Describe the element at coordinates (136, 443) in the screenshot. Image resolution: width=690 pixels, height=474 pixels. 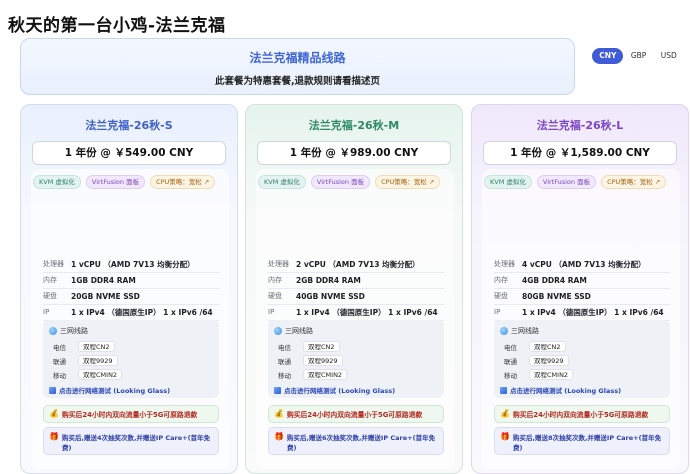
I see `gift-notice-text: 购买后,赠送4次抽奖次数,并赠送IP Care+(首年免费)` at that location.